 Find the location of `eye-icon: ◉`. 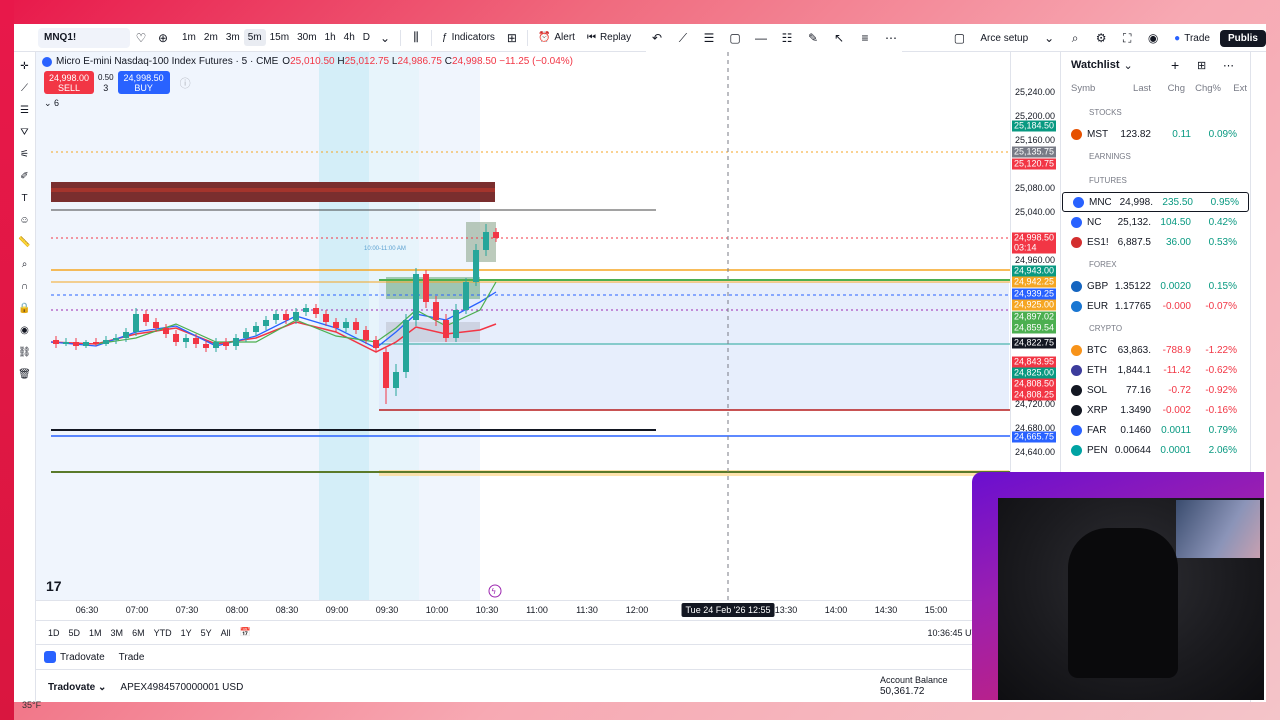

eye-icon: ◉ is located at coordinates (25, 330).